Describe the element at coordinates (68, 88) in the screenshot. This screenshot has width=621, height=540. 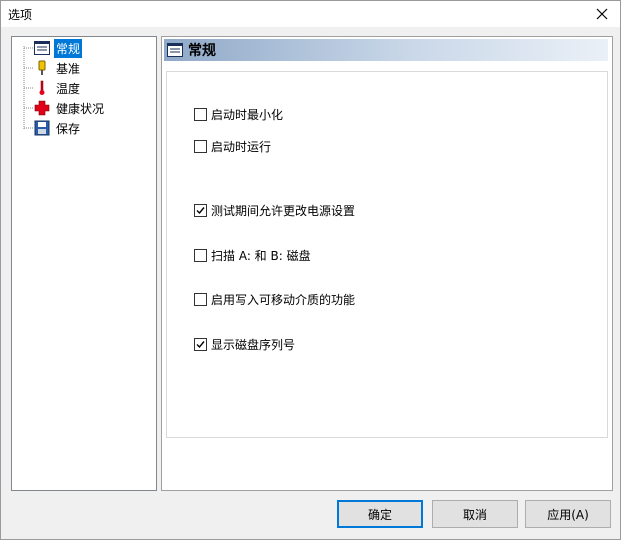
I see `tree-item-label: 温度` at that location.